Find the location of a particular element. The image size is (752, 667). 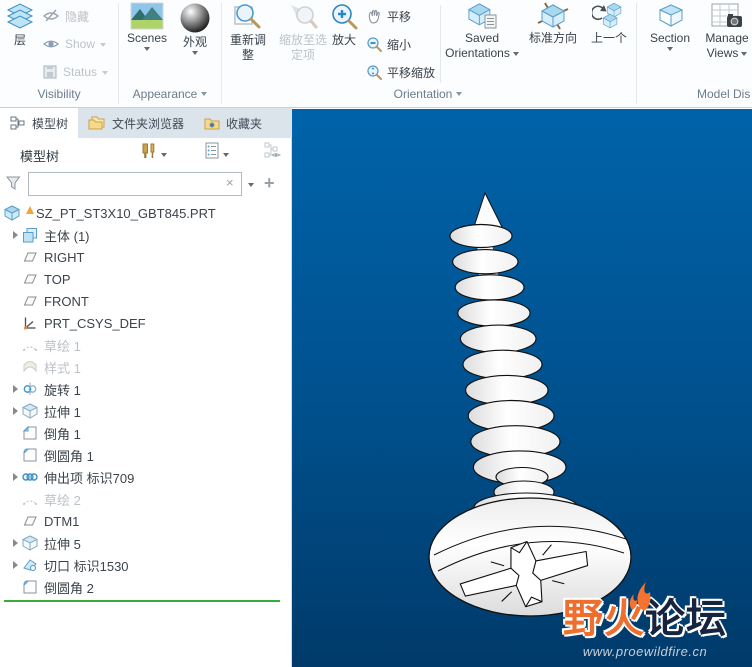

zoom-in-icon is located at coordinates (344, 17).